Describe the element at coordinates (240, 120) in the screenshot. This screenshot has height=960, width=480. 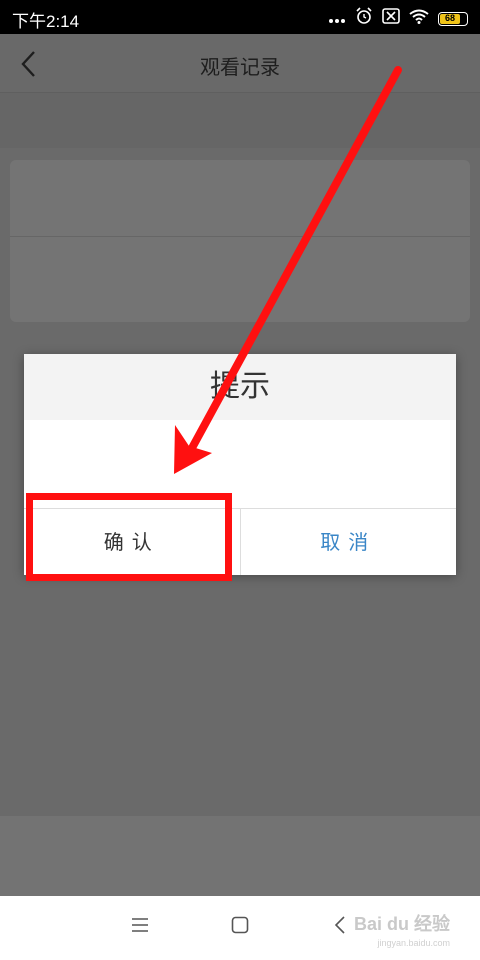
I see `sub-header` at that location.